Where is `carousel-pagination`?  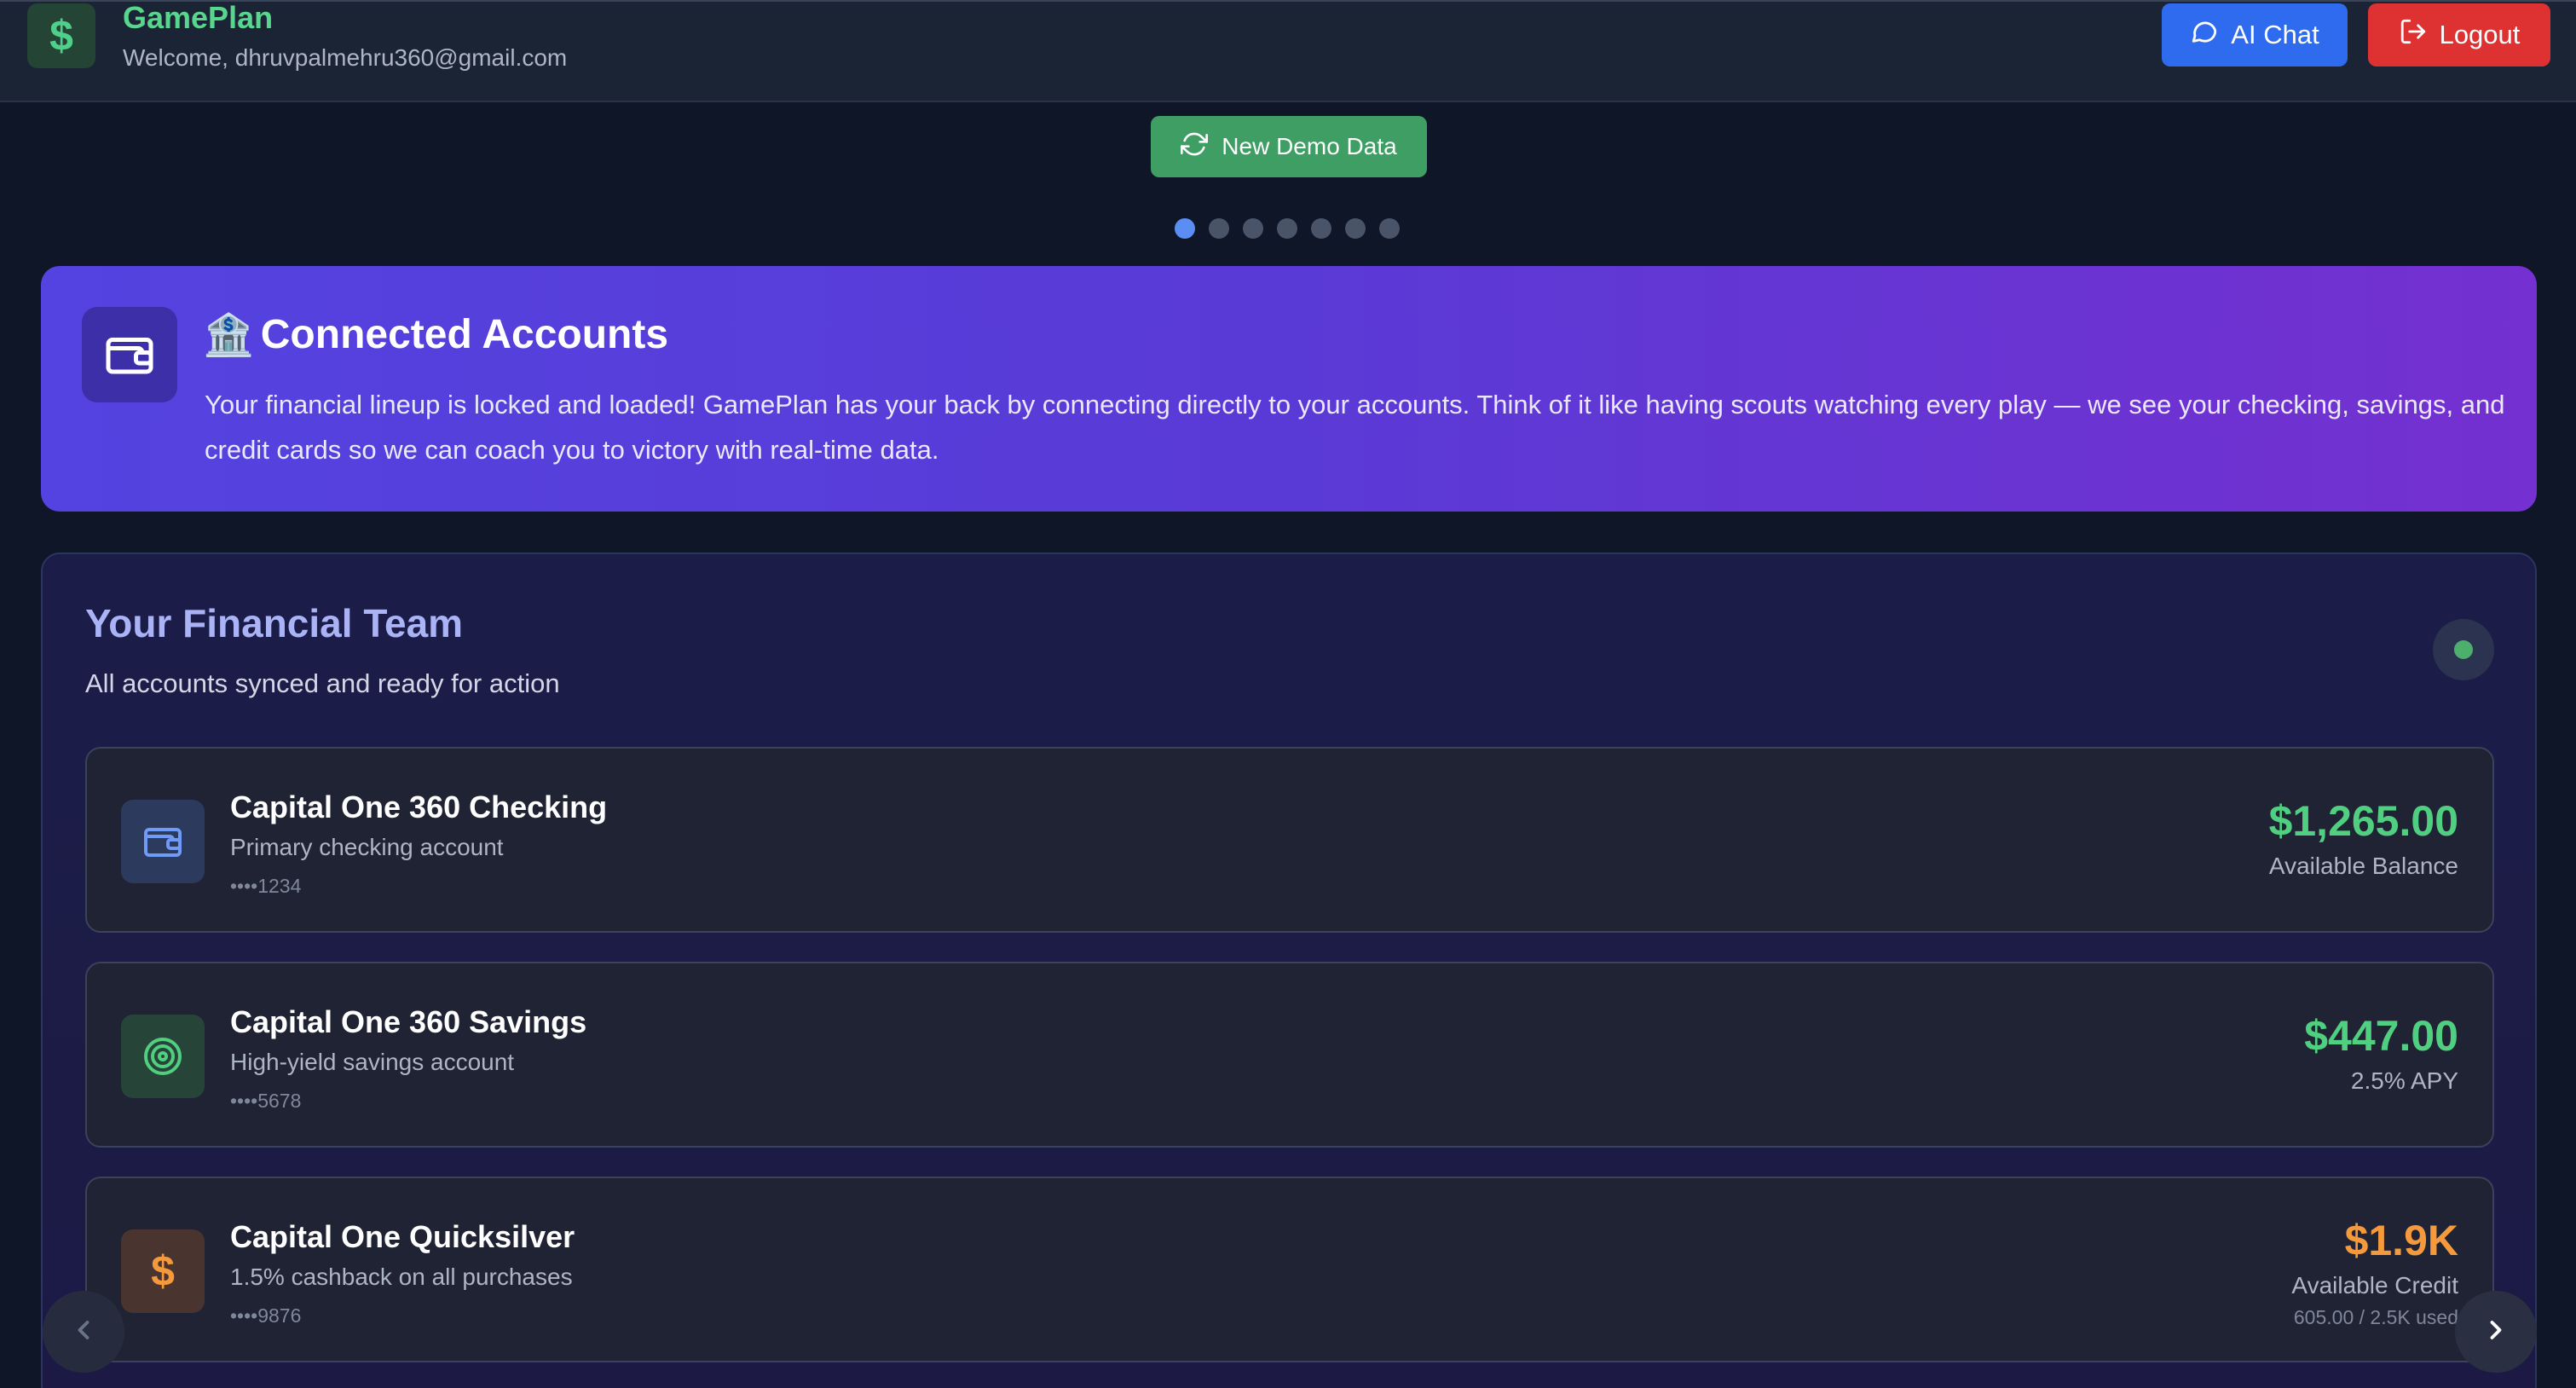 carousel-pagination is located at coordinates (1287, 228).